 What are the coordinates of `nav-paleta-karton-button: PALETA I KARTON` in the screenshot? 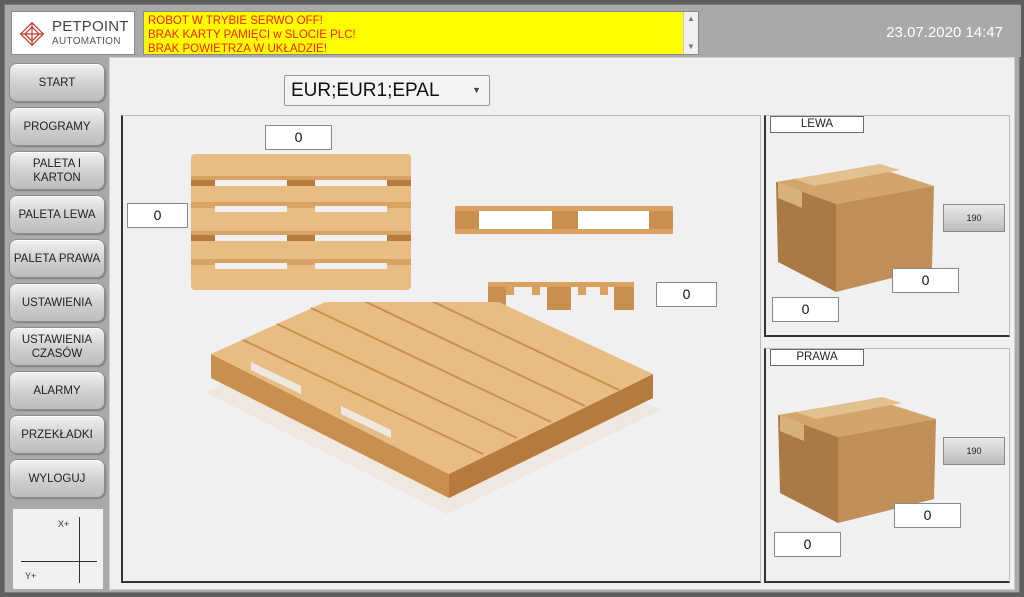 It's located at (57, 170).